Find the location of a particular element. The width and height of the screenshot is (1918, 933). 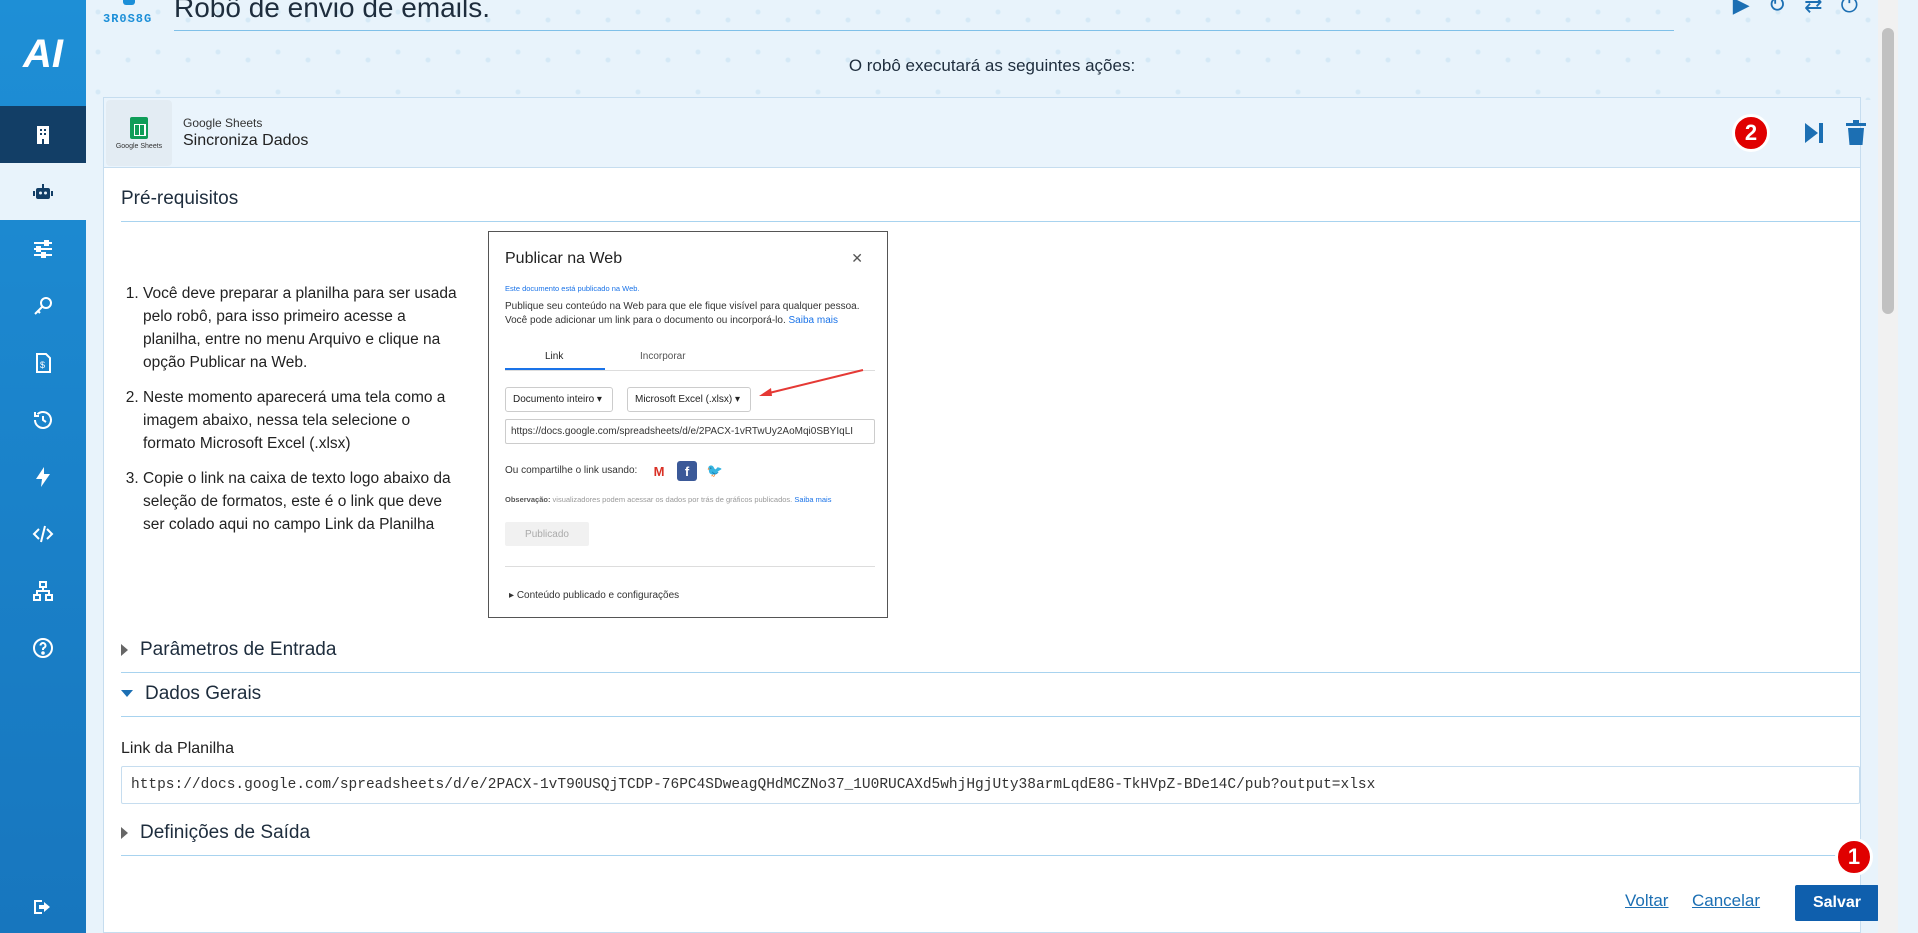

scroll-thumb is located at coordinates (1888, 171).